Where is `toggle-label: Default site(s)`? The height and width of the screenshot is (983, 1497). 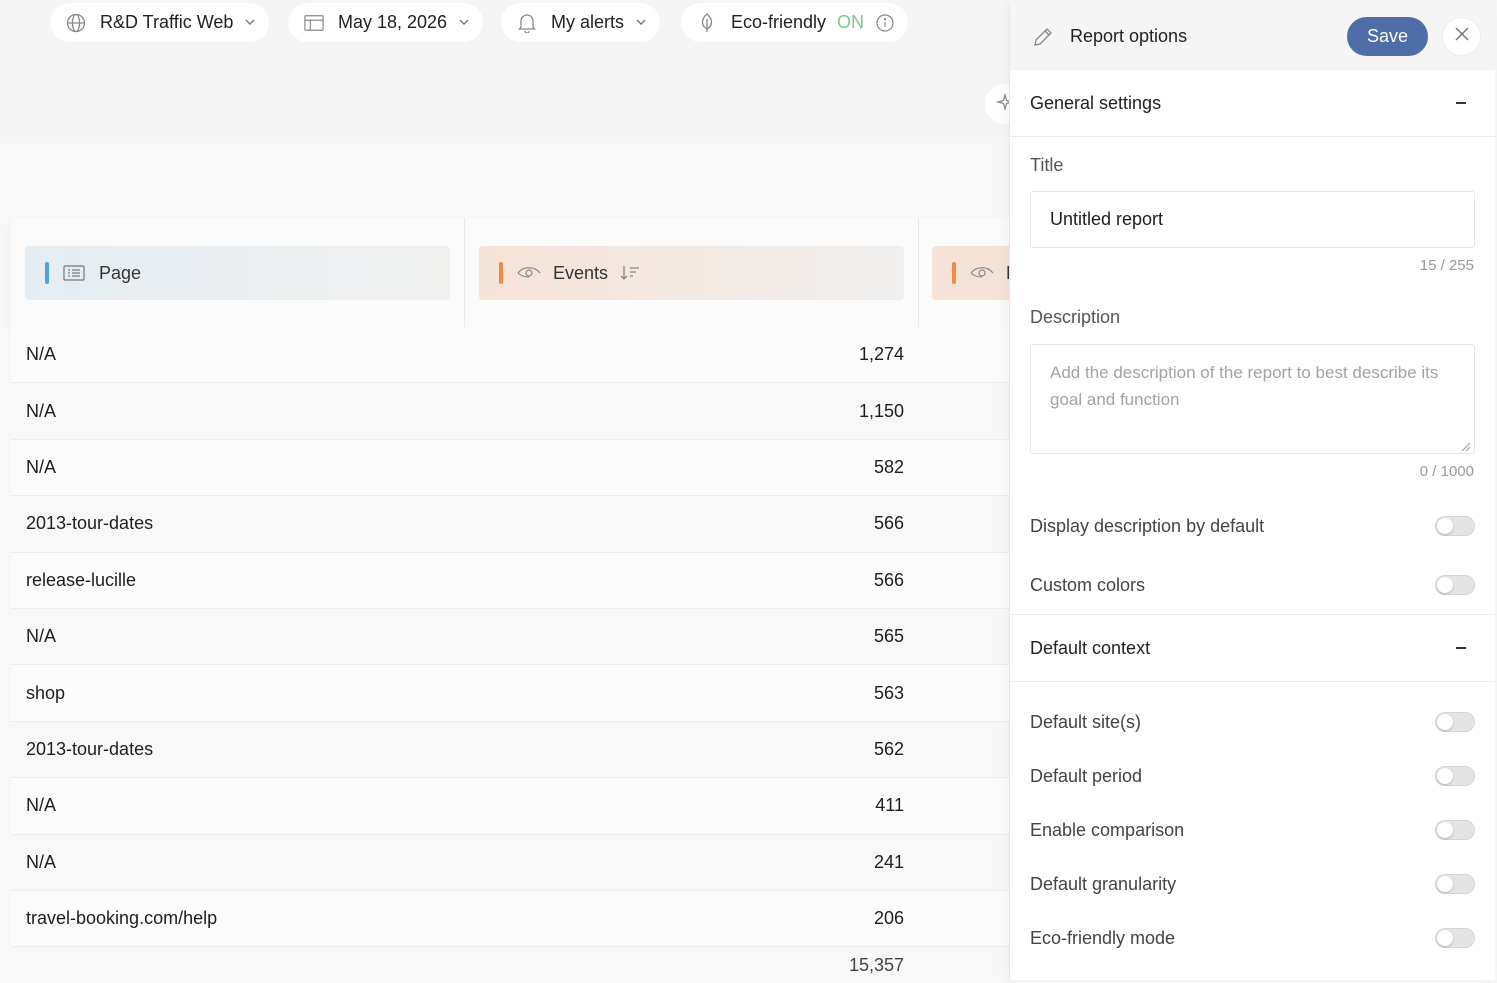 toggle-label: Default site(s) is located at coordinates (1086, 721).